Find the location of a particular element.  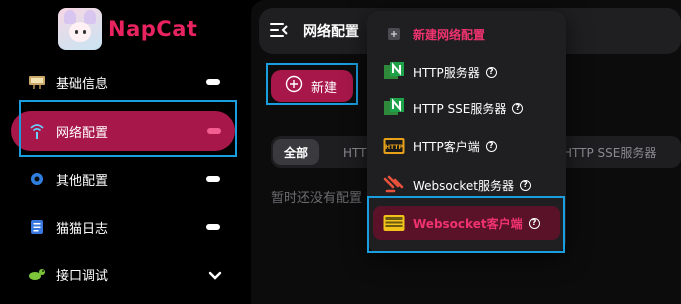

log-icon is located at coordinates (37, 227).